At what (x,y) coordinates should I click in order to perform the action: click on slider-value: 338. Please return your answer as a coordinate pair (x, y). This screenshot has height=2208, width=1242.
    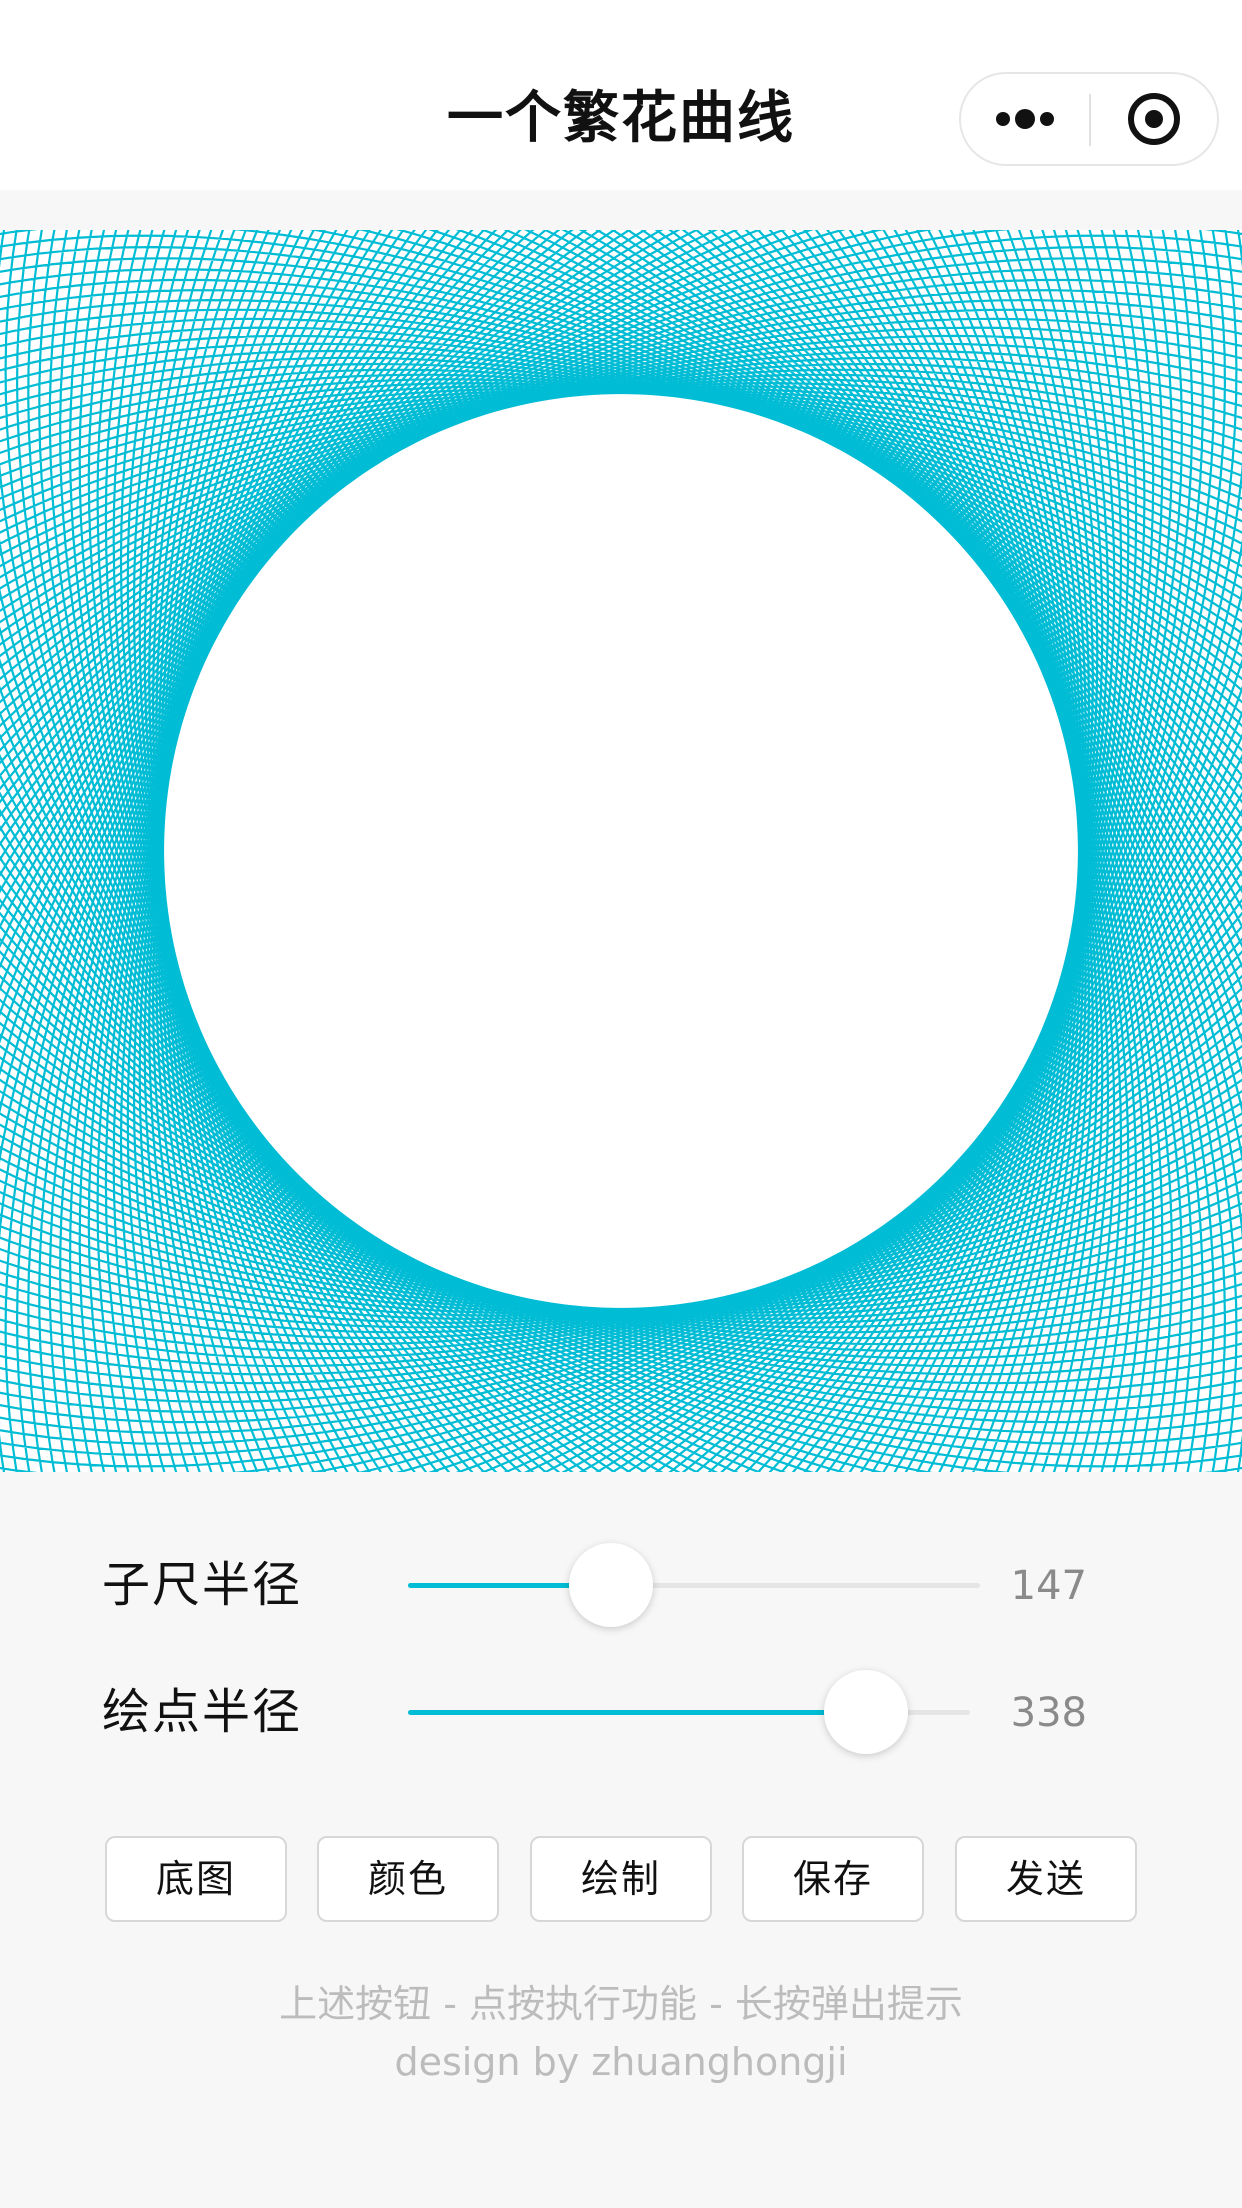
    Looking at the image, I should click on (1048, 1713).